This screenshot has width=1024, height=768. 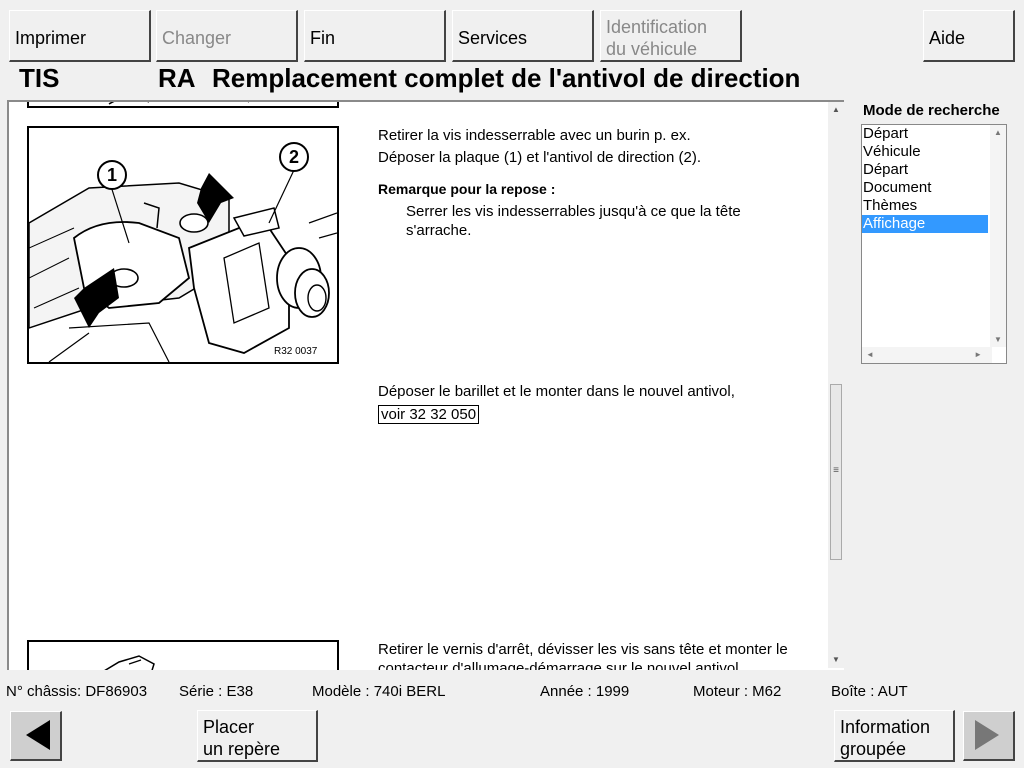 What do you see at coordinates (379, 691) in the screenshot?
I see `status-model: Modèle : 740i BERL` at bounding box center [379, 691].